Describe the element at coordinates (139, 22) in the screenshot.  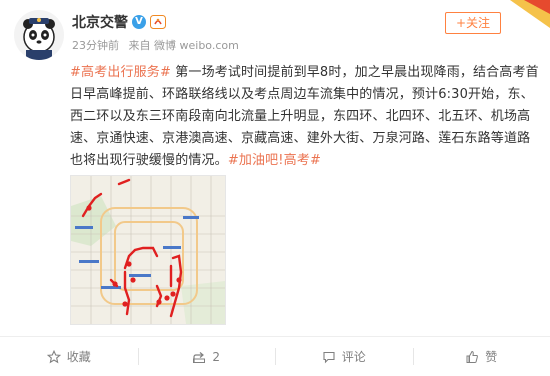
I see `verified-icon: V` at that location.